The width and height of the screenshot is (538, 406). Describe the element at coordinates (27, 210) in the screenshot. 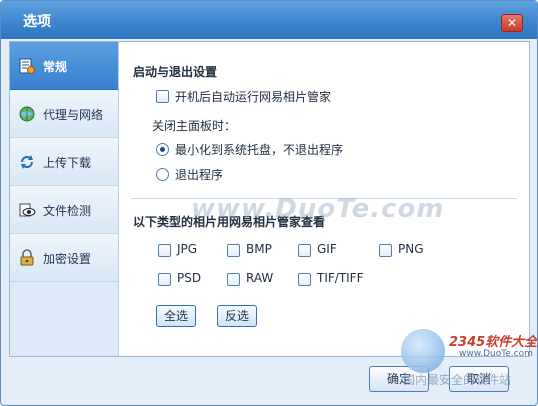

I see `eye-icon` at that location.